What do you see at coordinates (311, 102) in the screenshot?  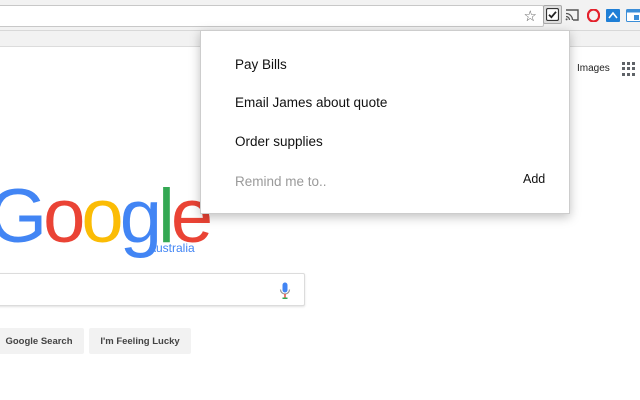 I see `reminder-item: Email James about quote` at bounding box center [311, 102].